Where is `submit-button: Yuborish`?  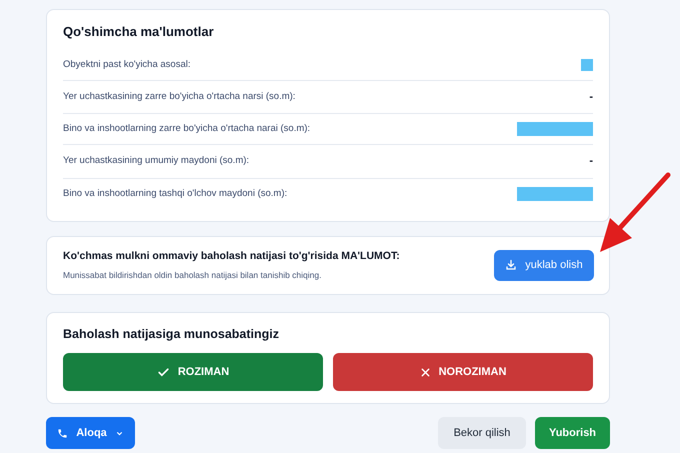 submit-button: Yuborish is located at coordinates (572, 433).